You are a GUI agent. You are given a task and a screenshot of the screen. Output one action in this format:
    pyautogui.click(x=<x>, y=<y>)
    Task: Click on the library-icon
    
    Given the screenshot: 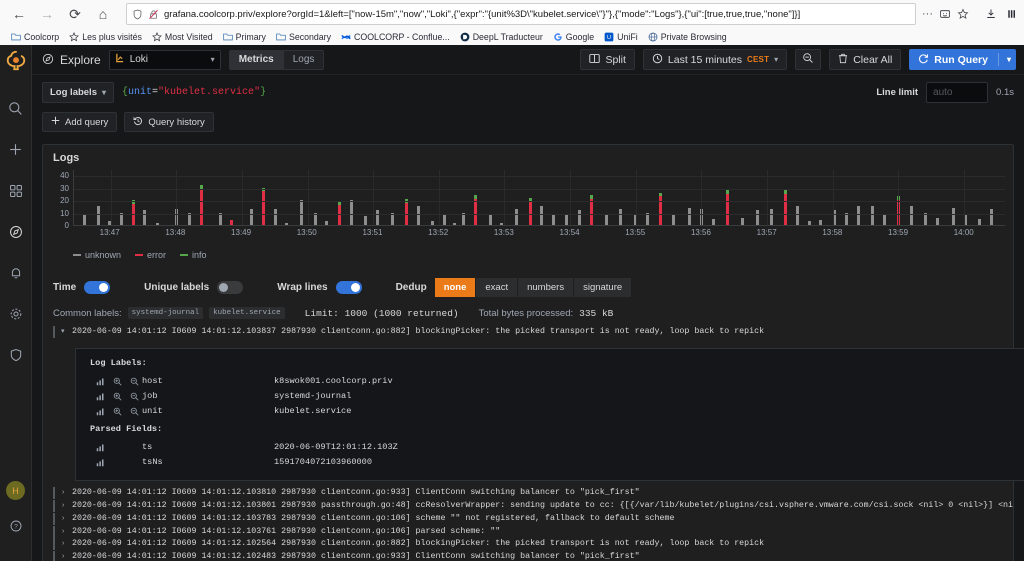 What is the action you would take?
    pyautogui.click(x=1012, y=14)
    